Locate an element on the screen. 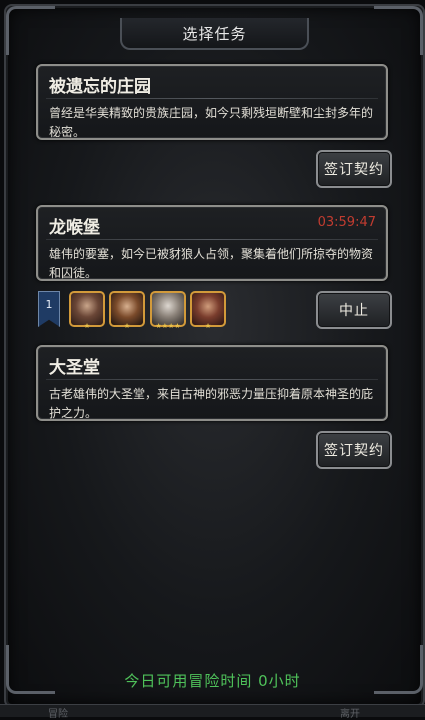  quest-timer: 03:59:47 is located at coordinates (346, 222).